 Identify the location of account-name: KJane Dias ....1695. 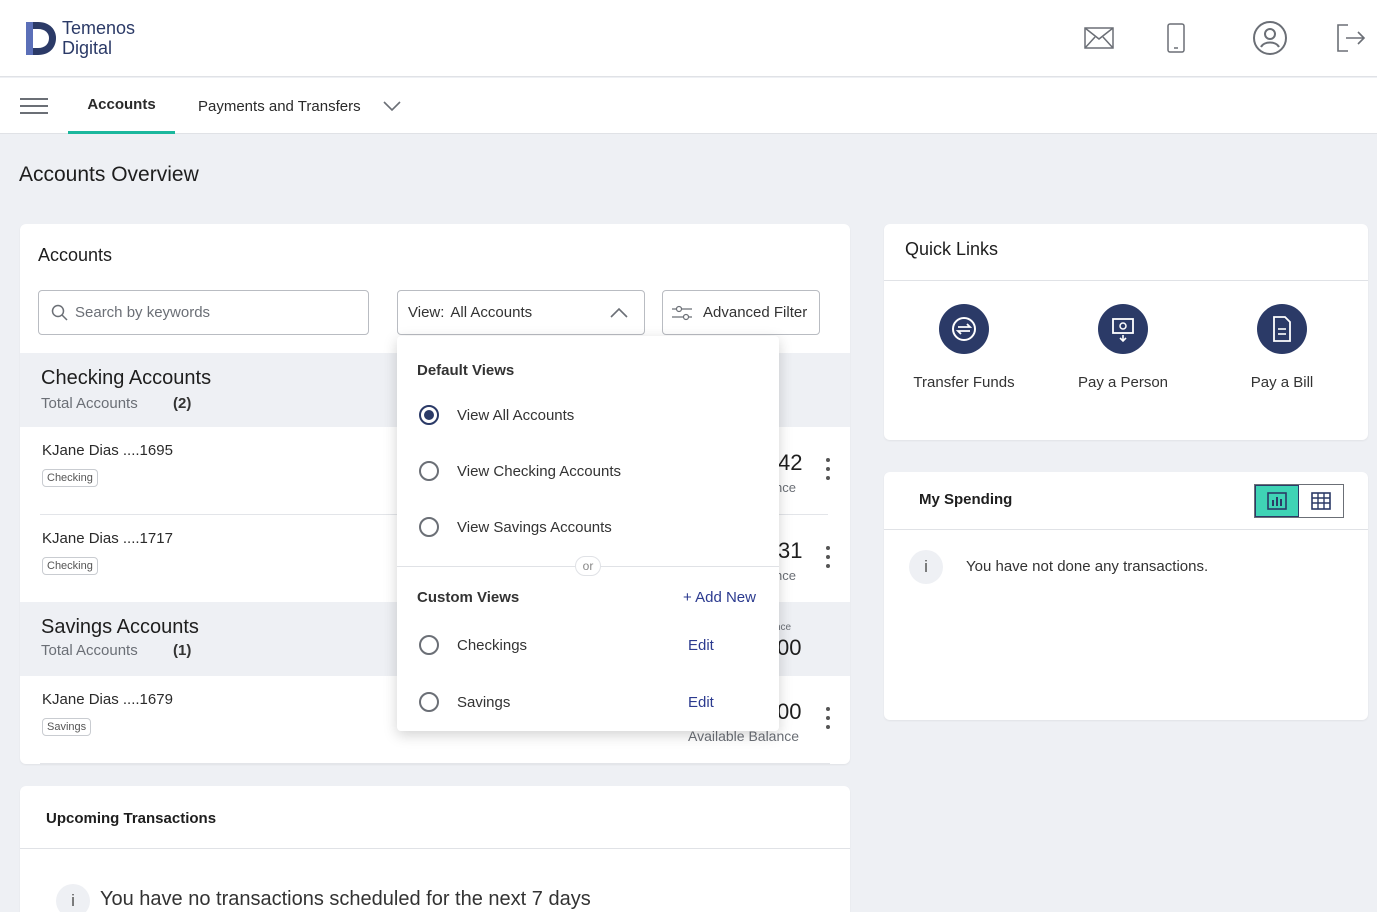
(107, 450).